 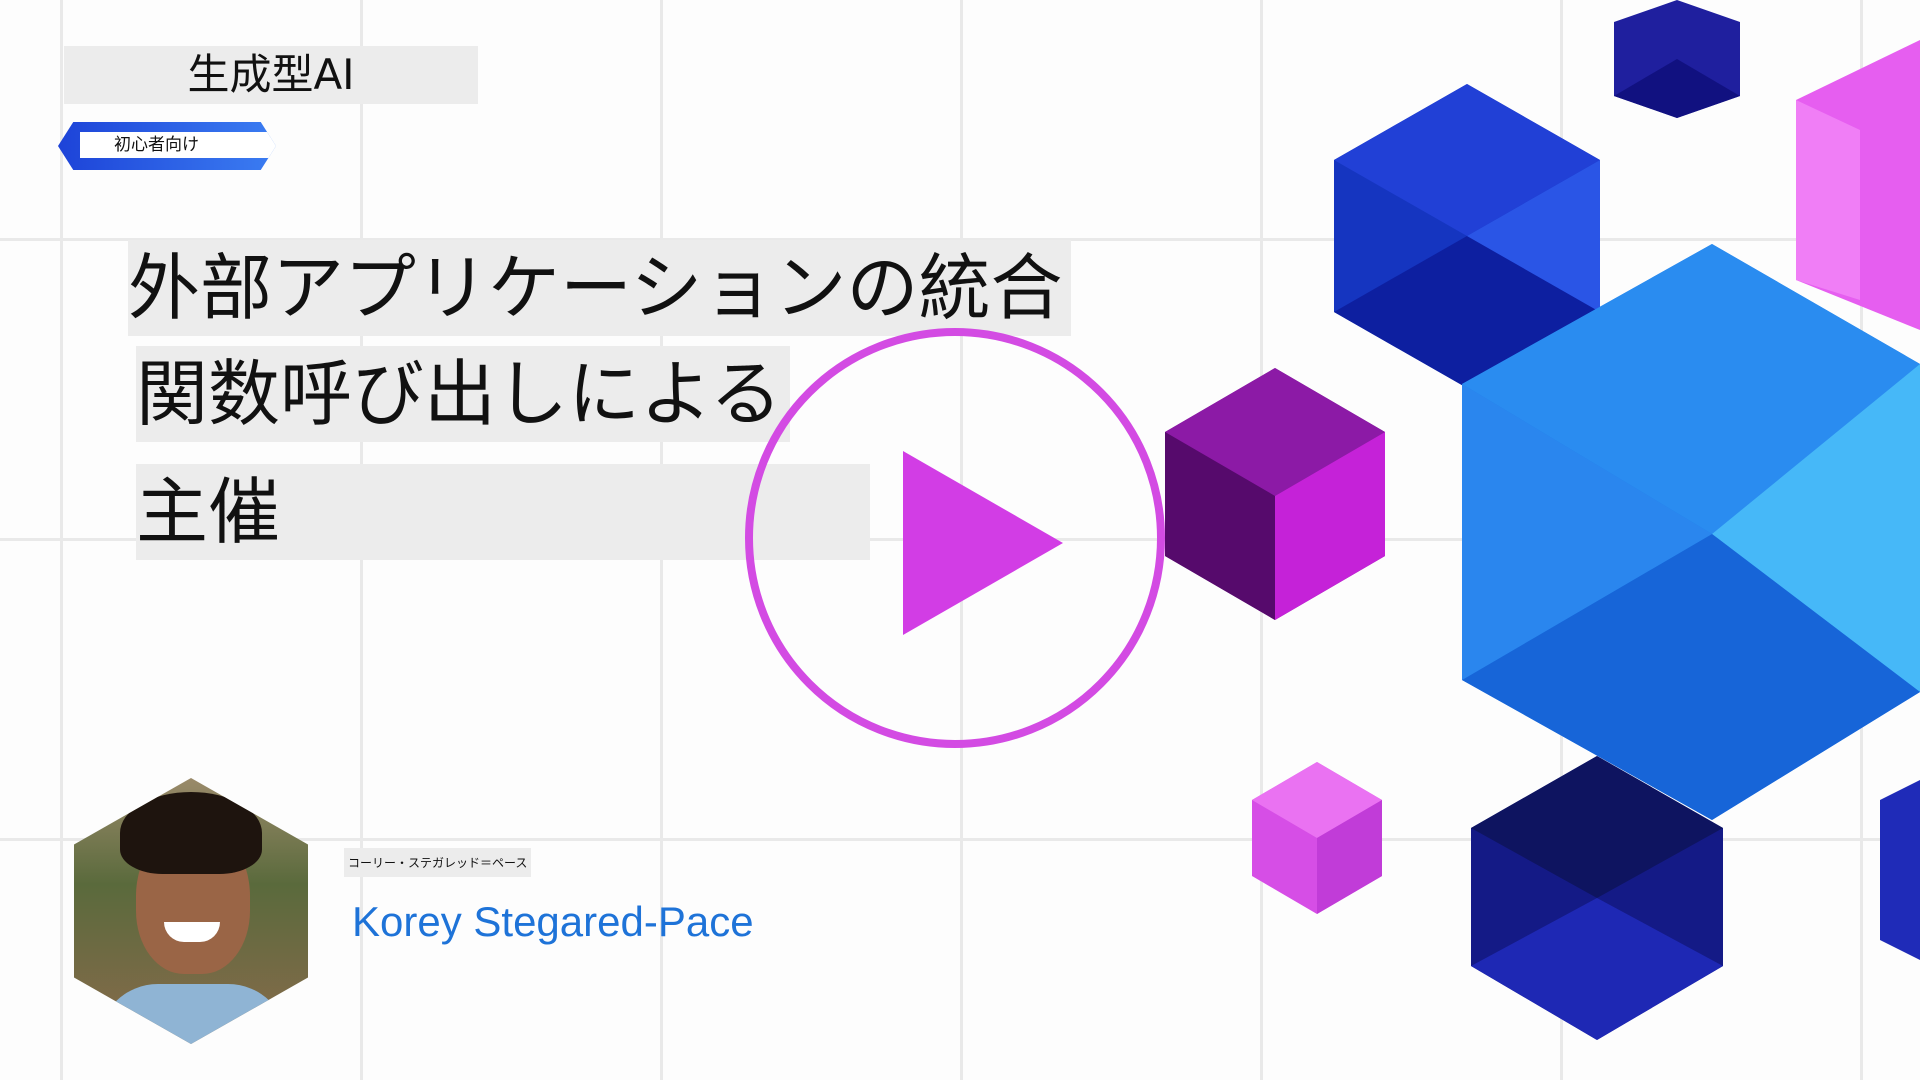 I want to click on course-title: 生成型AI, so click(x=271, y=75).